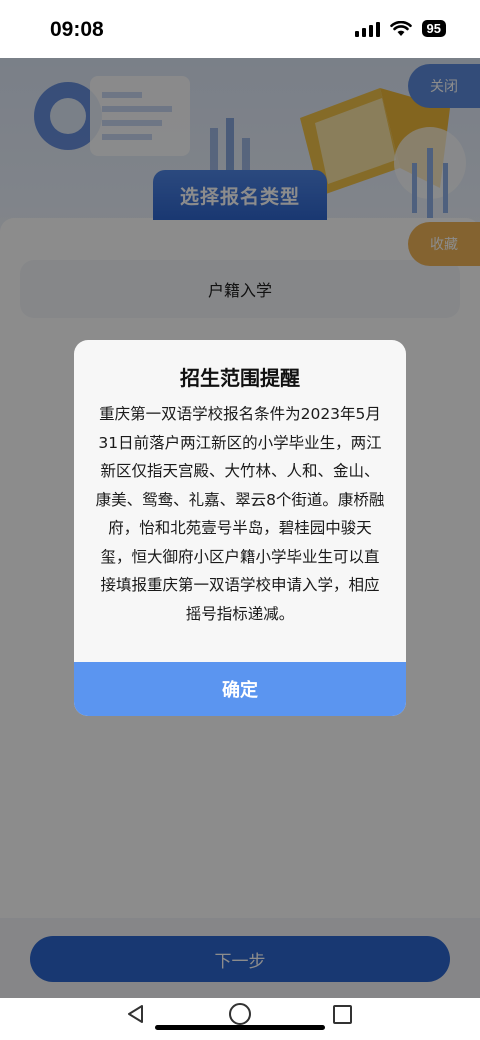 This screenshot has width=480, height=1040. Describe the element at coordinates (77, 29) in the screenshot. I see `status-time: 09:08` at that location.